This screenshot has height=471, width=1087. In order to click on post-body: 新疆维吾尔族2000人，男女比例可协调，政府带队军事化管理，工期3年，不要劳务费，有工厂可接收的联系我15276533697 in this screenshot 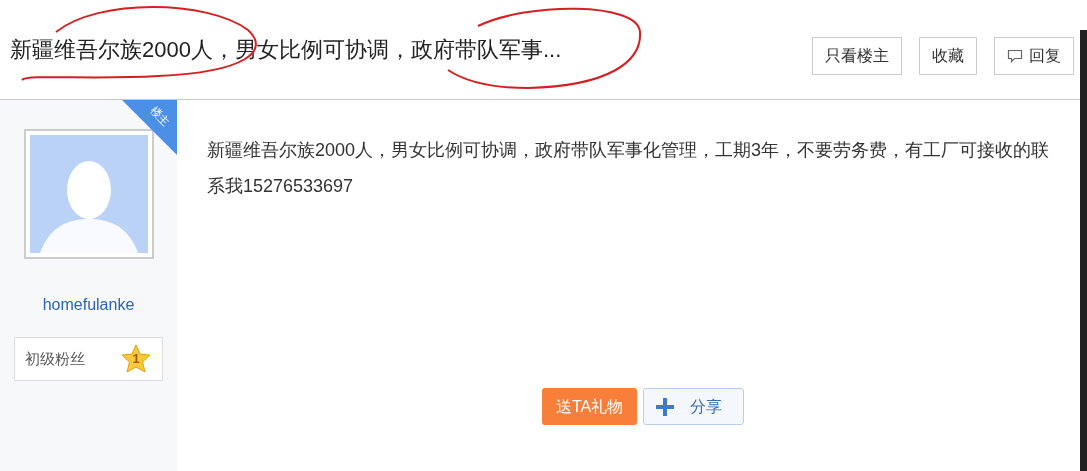, I will do `click(629, 168)`.